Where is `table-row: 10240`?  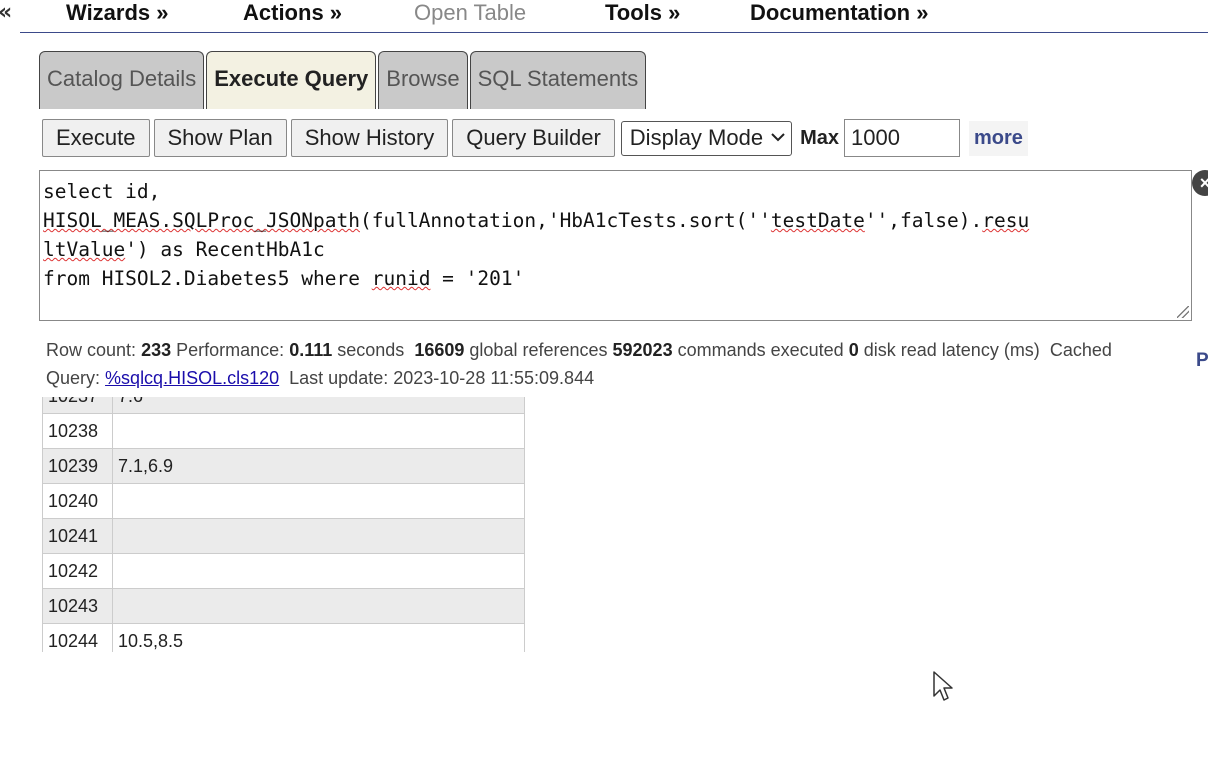
table-row: 10240 is located at coordinates (283, 501).